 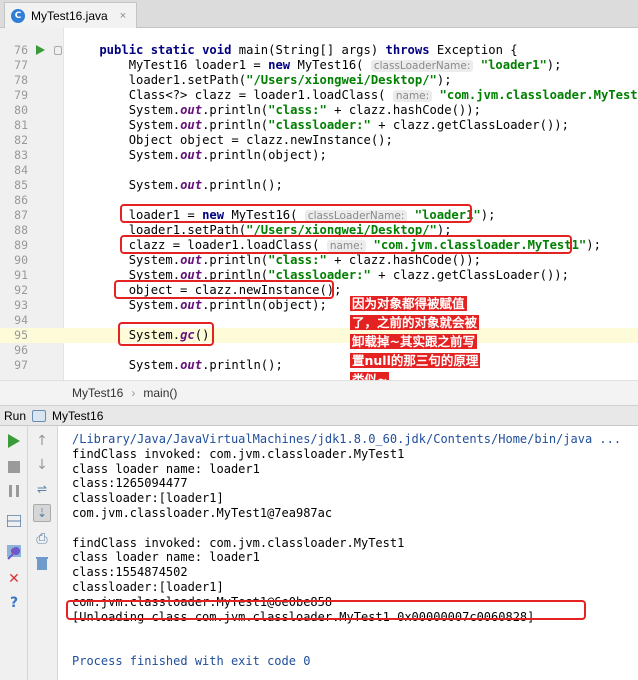 I want to click on tab-mytest16: C MyTest16.java ×, so click(x=71, y=15).